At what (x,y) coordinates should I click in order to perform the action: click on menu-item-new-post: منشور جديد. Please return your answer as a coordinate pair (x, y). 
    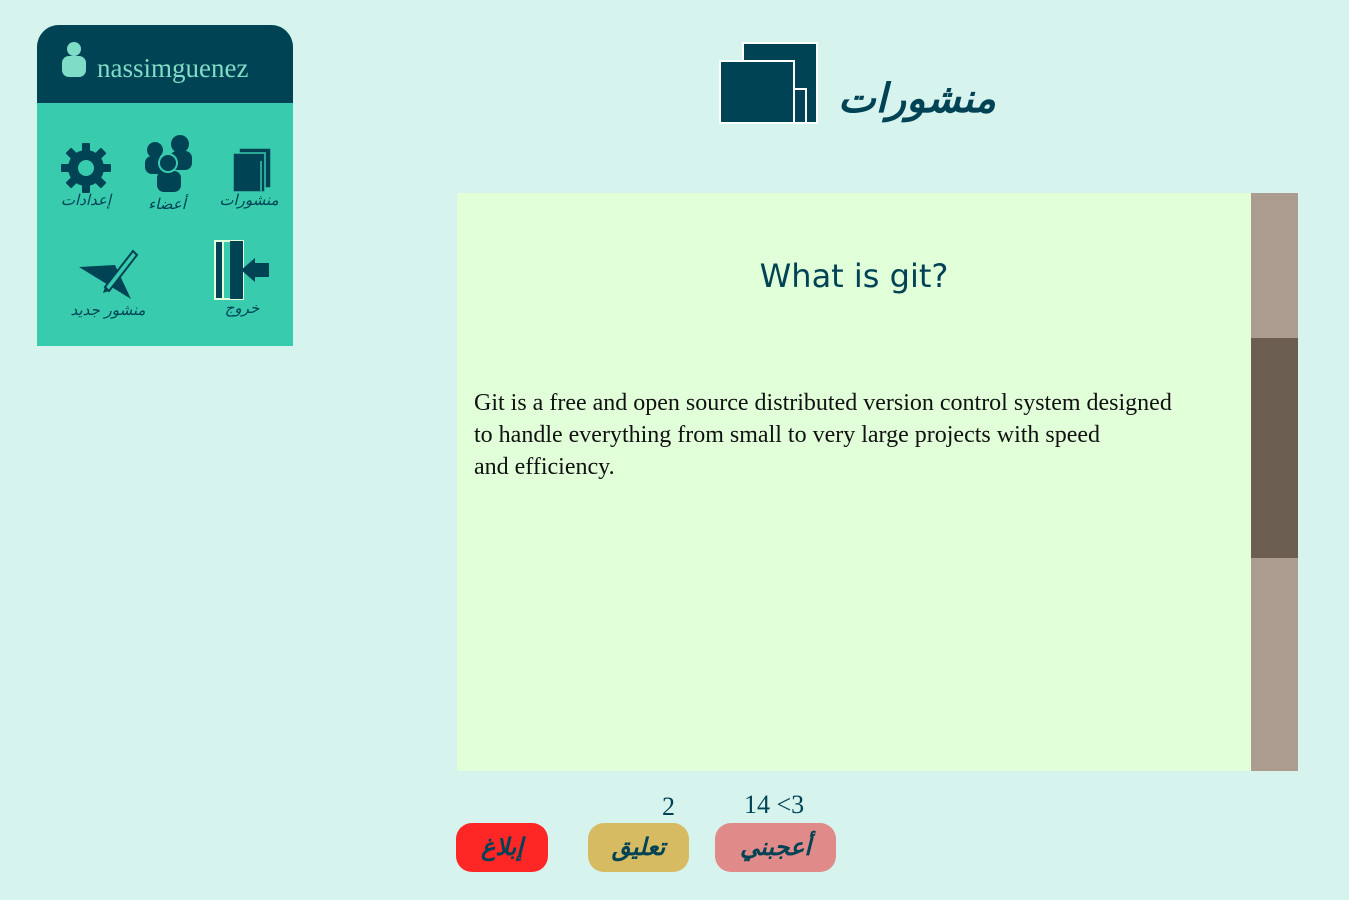
    Looking at the image, I should click on (108, 285).